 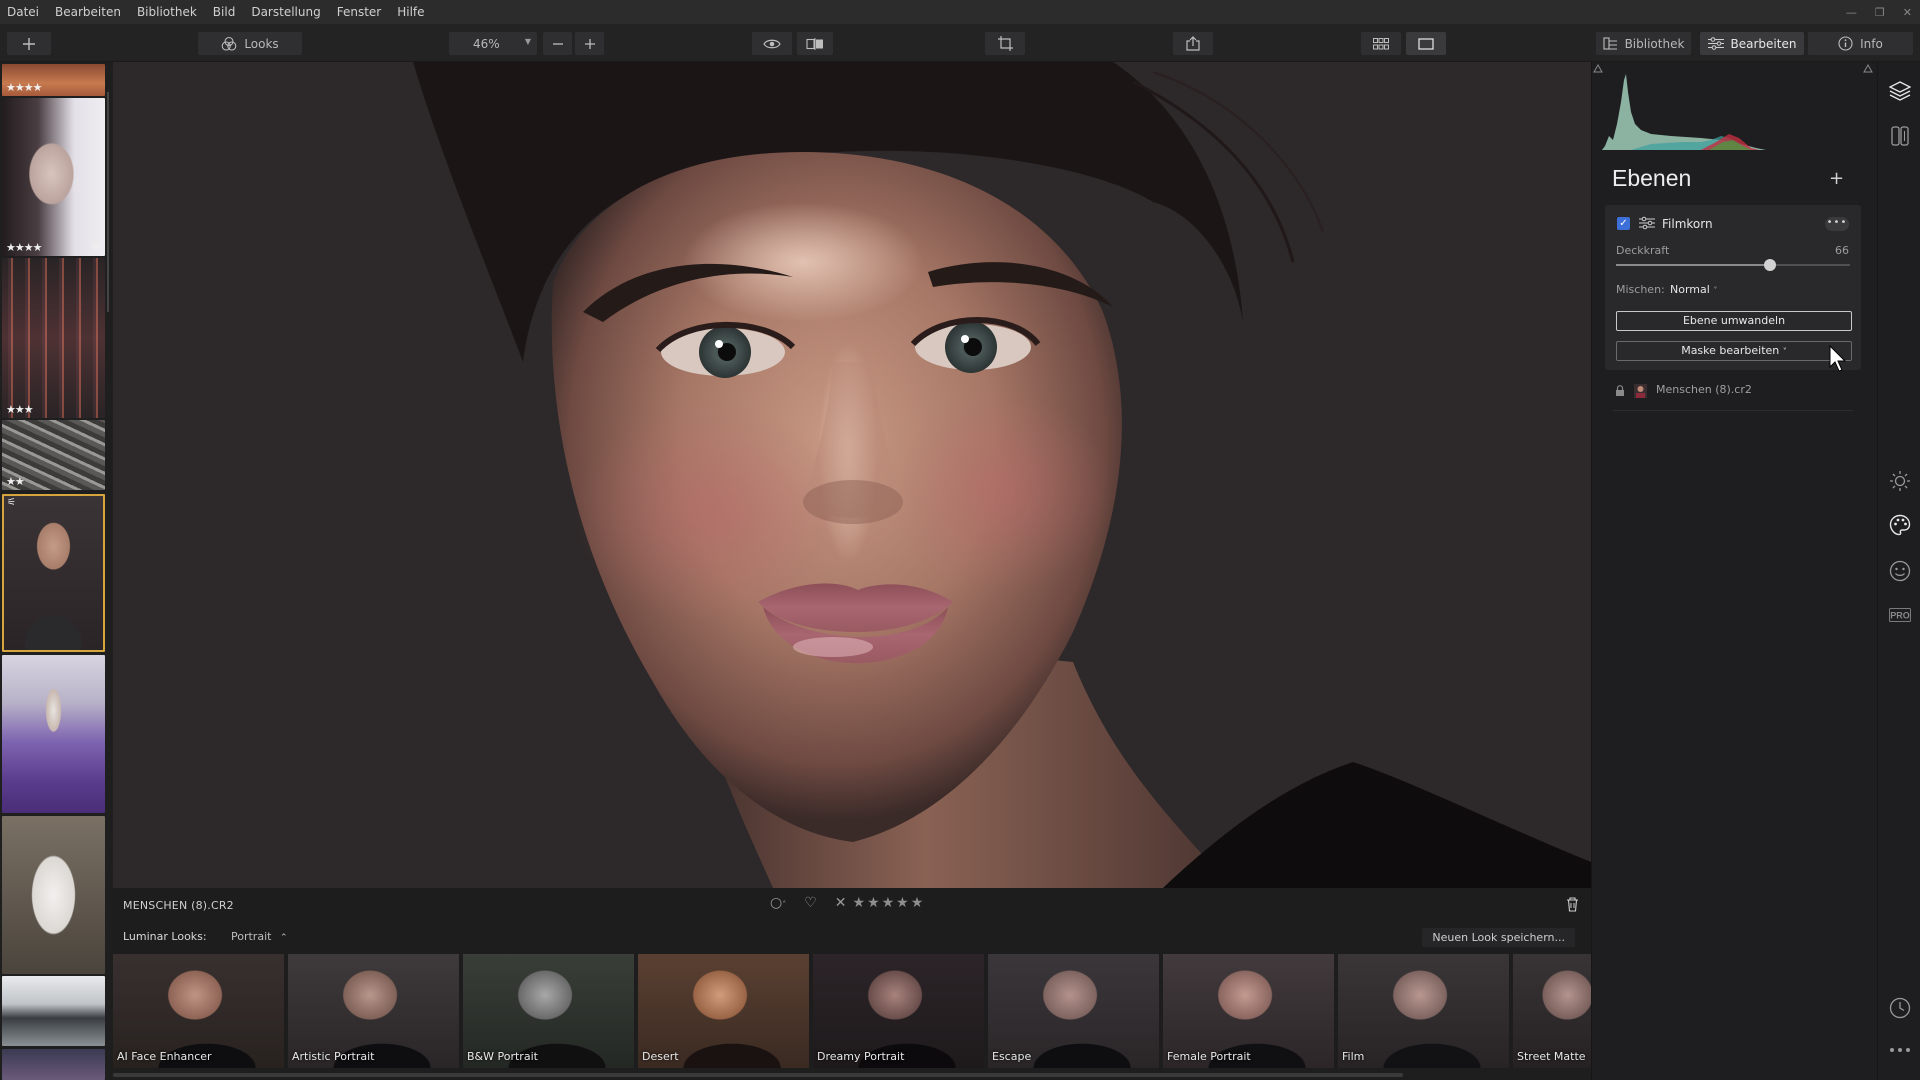 I want to click on more-icon: •••, so click(x=1837, y=224).